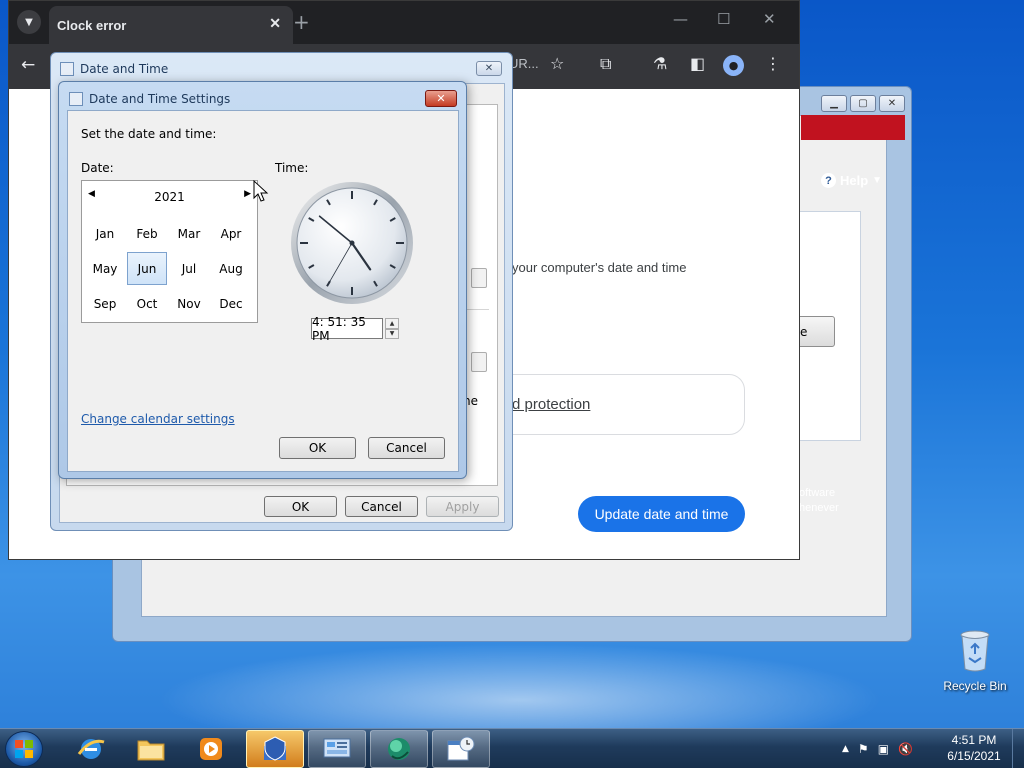 This screenshot has width=1024, height=768. What do you see at coordinates (261, 191) in the screenshot?
I see `mouse-cursor-icon` at bounding box center [261, 191].